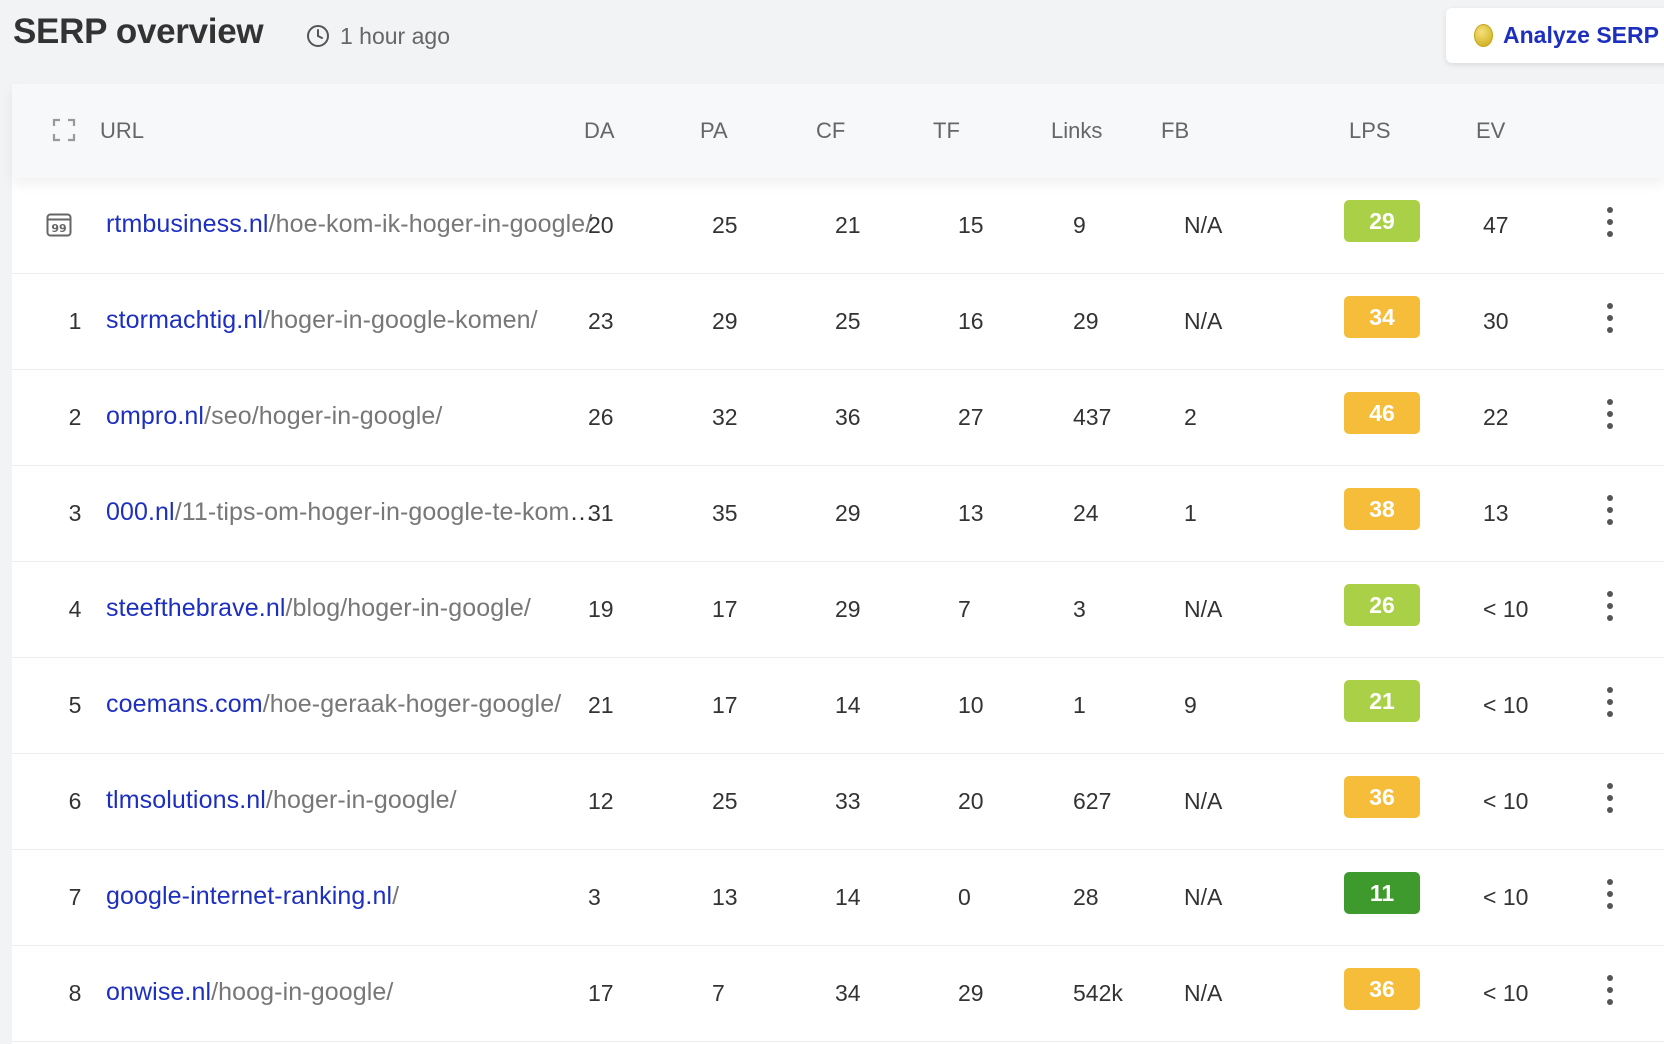 The image size is (1664, 1044). I want to click on cell-ev: 30, so click(1496, 321).